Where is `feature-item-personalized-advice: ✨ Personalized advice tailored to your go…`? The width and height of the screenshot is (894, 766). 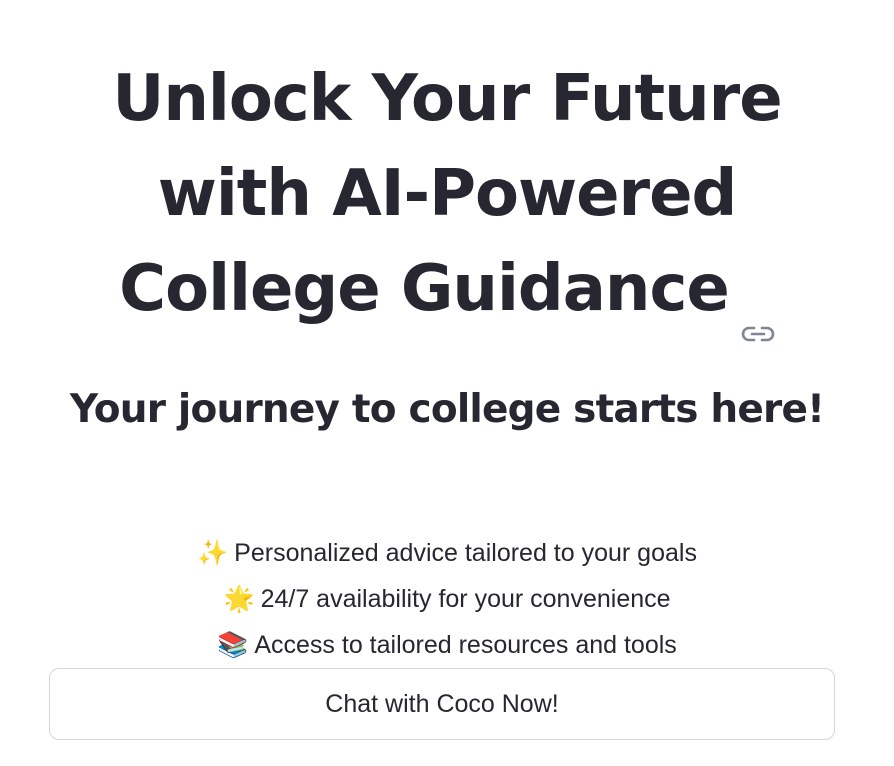
feature-item-personalized-advice: ✨ Personalized advice tailored to your go… is located at coordinates (447, 553).